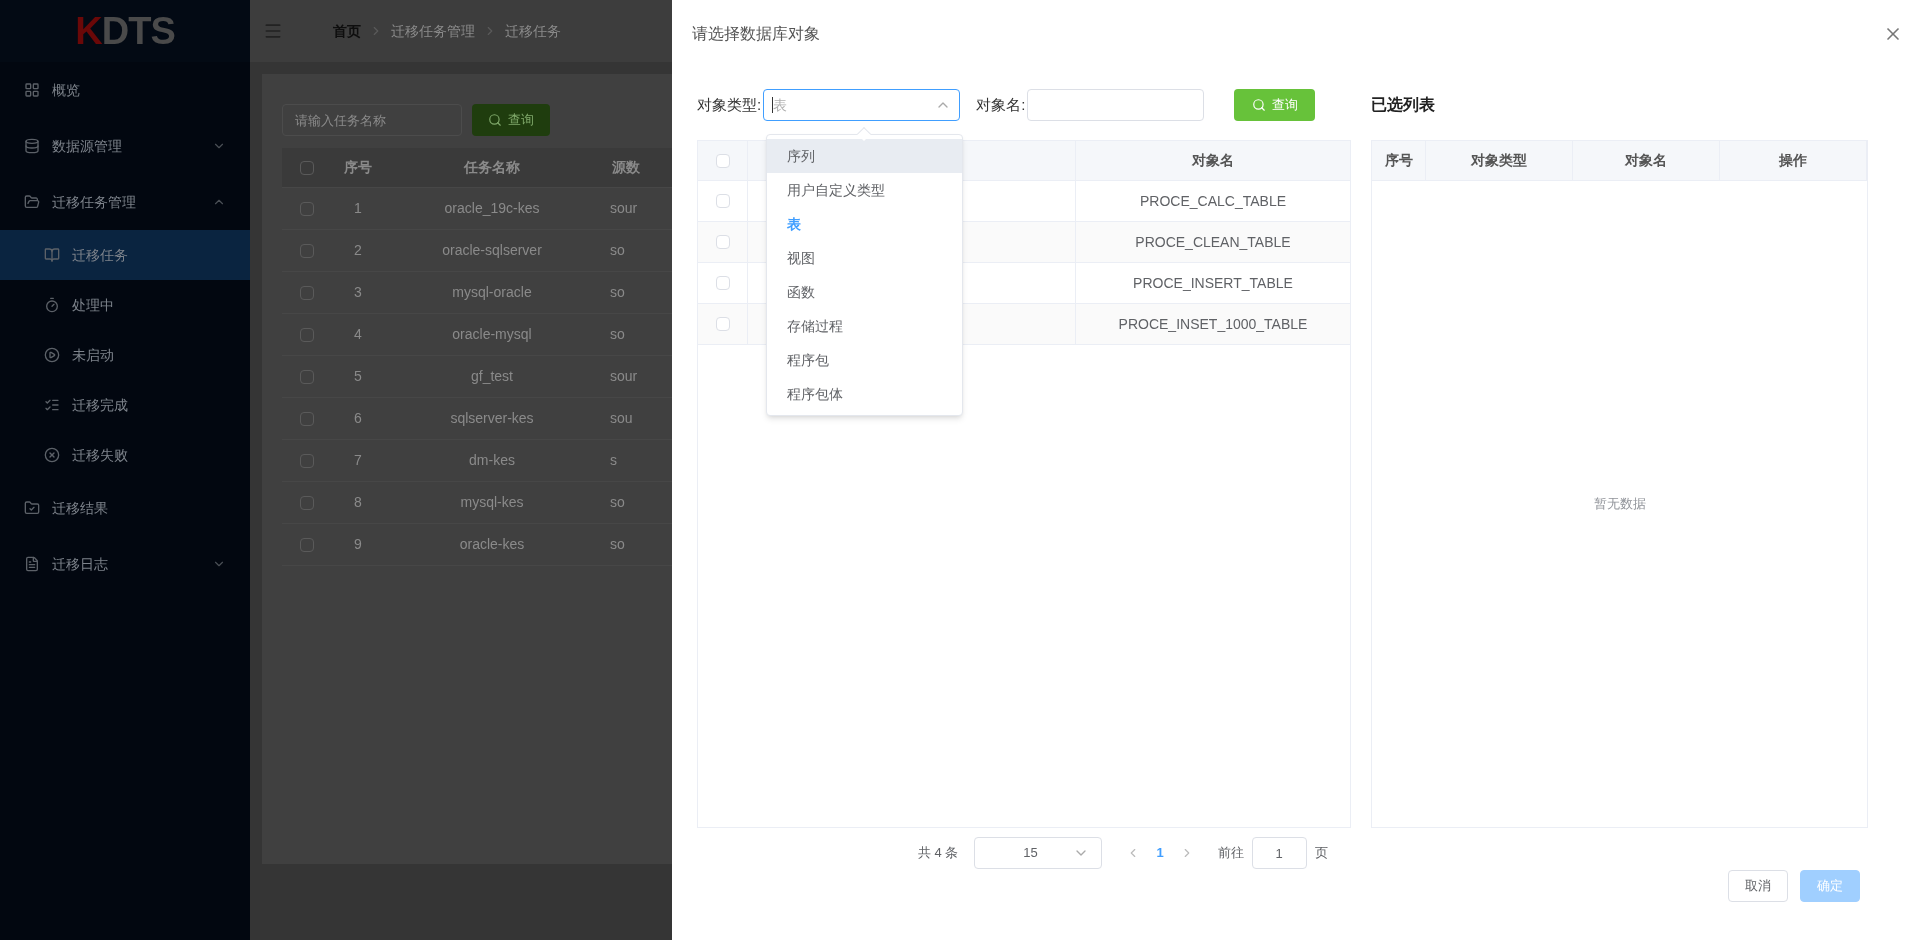 The width and height of the screenshot is (1919, 940). I want to click on table-cell-text: mysql-kes, so click(492, 502).